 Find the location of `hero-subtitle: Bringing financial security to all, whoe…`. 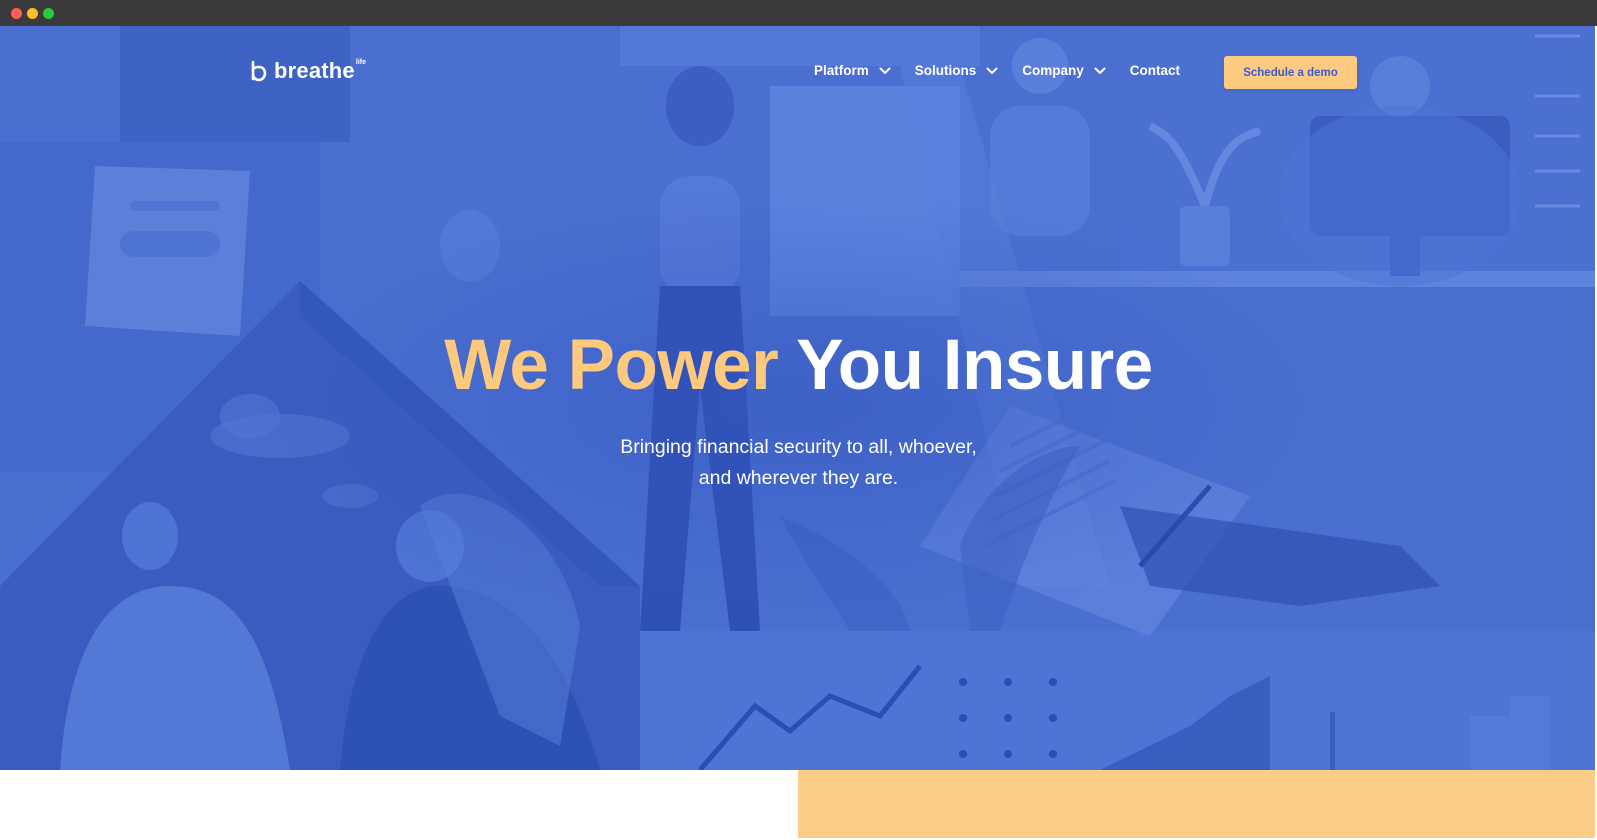

hero-subtitle: Bringing financial security to all, whoe… is located at coordinates (798, 463).